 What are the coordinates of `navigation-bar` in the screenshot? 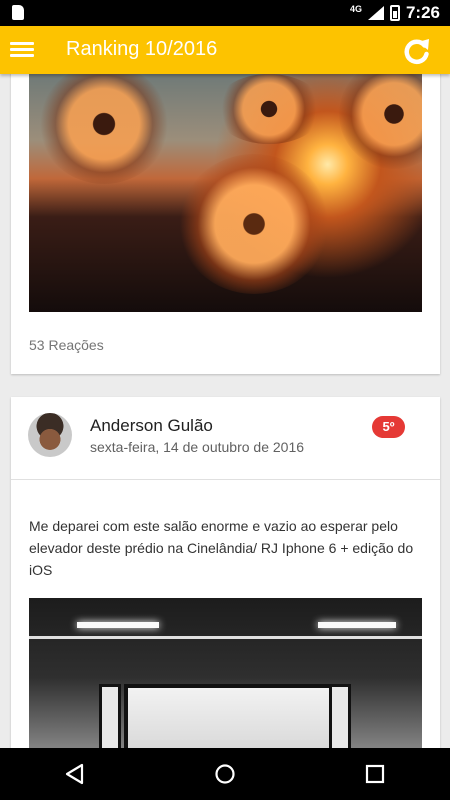 It's located at (225, 774).